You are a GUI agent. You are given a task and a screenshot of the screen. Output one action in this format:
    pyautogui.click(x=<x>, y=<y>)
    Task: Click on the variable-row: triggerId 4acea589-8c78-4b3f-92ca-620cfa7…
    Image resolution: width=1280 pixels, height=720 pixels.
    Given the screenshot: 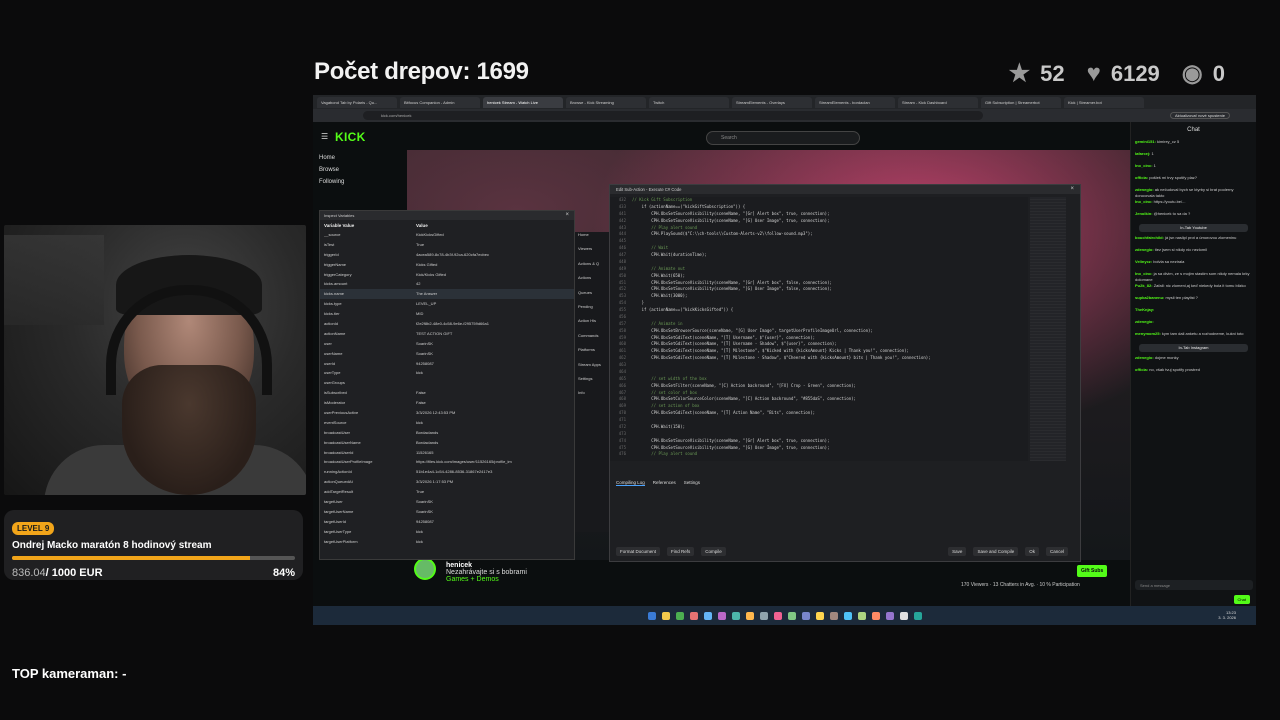 What is the action you would take?
    pyautogui.click(x=447, y=255)
    